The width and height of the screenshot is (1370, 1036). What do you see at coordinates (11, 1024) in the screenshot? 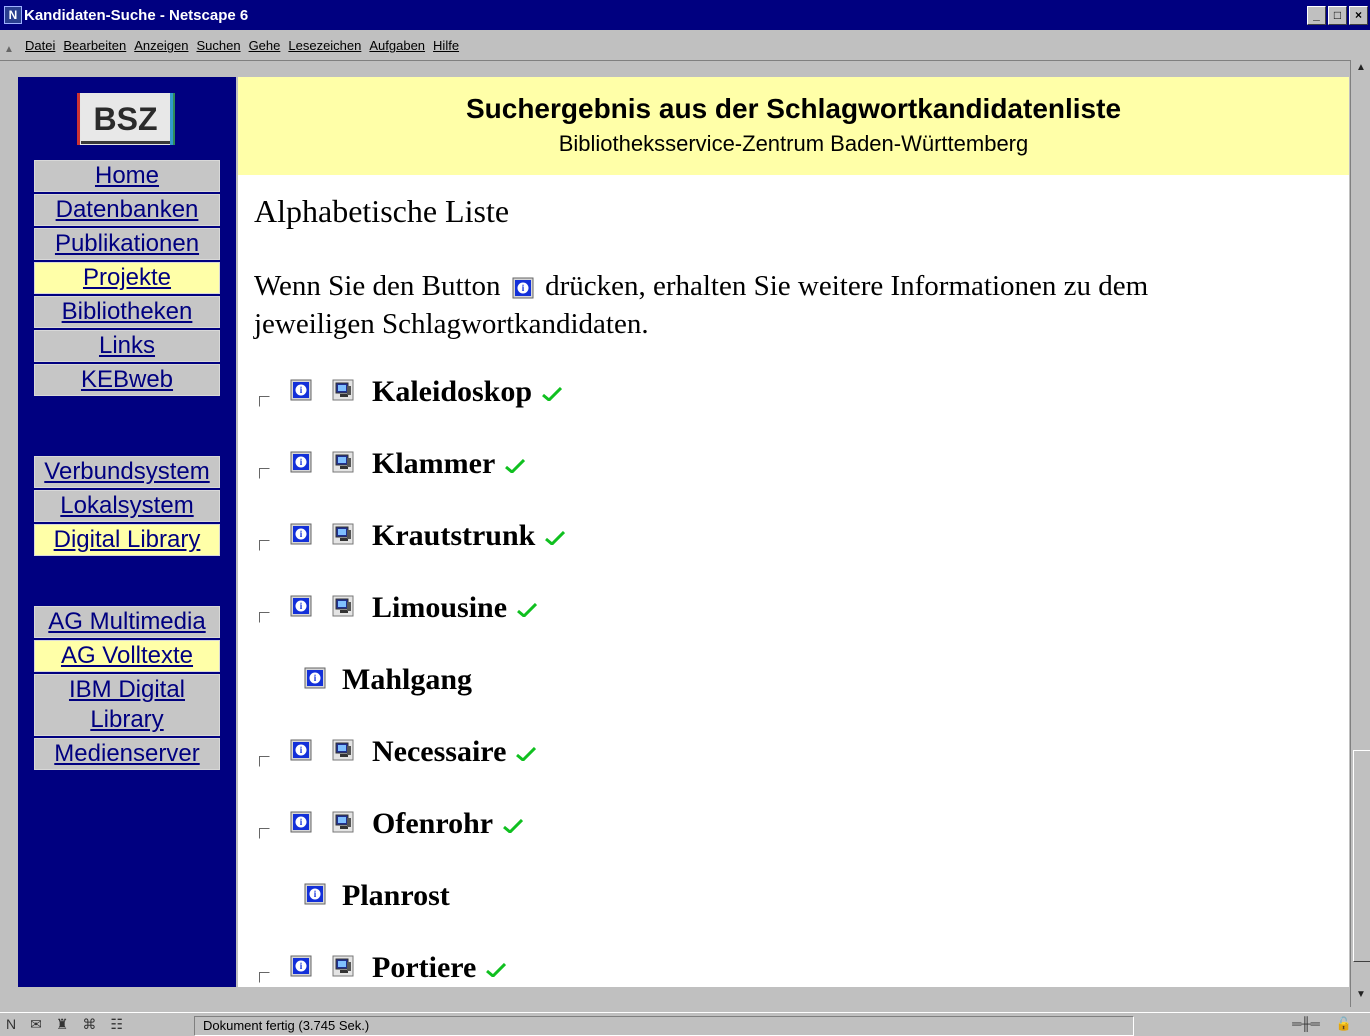
I see `netscape-status-icon: N` at bounding box center [11, 1024].